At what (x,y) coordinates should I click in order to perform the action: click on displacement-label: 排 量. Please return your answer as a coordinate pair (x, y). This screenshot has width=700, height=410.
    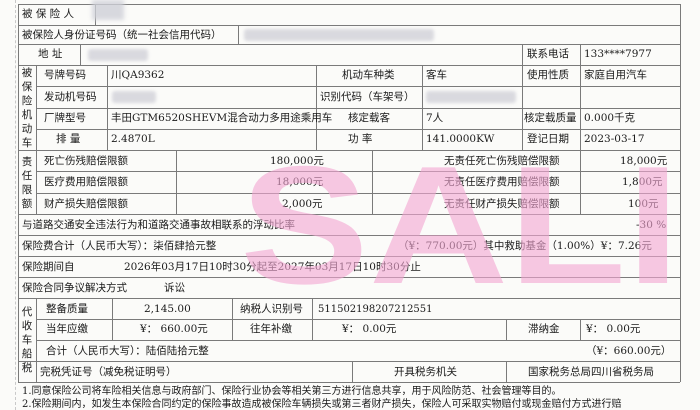
    Looking at the image, I should click on (68, 139).